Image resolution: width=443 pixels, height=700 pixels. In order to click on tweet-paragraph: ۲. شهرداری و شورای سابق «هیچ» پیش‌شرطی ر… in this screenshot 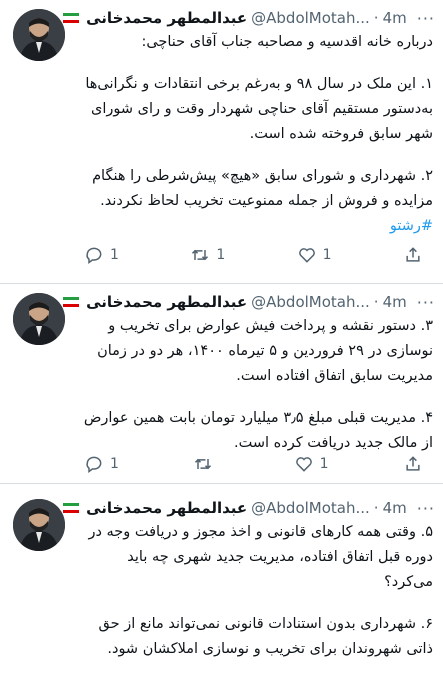, I will do `click(262, 188)`.